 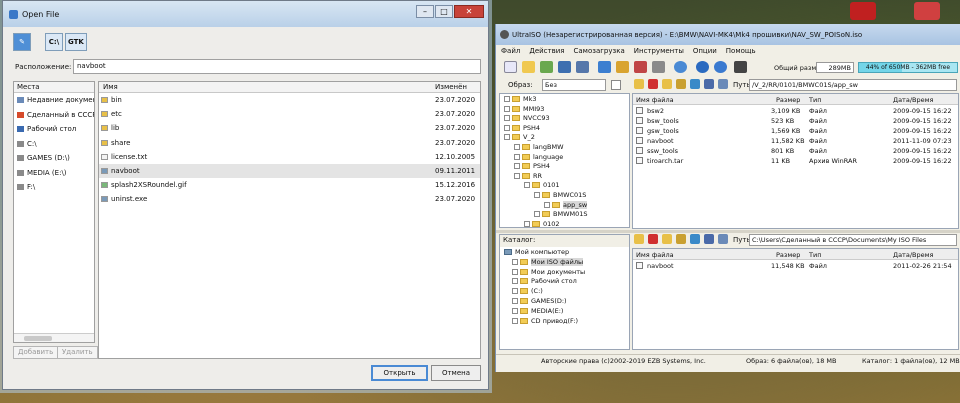 What do you see at coordinates (795, 120) in the screenshot?
I see `iso-file-row: bsw_tools 523 KB Файл 2009-09-15 16:22` at bounding box center [795, 120].